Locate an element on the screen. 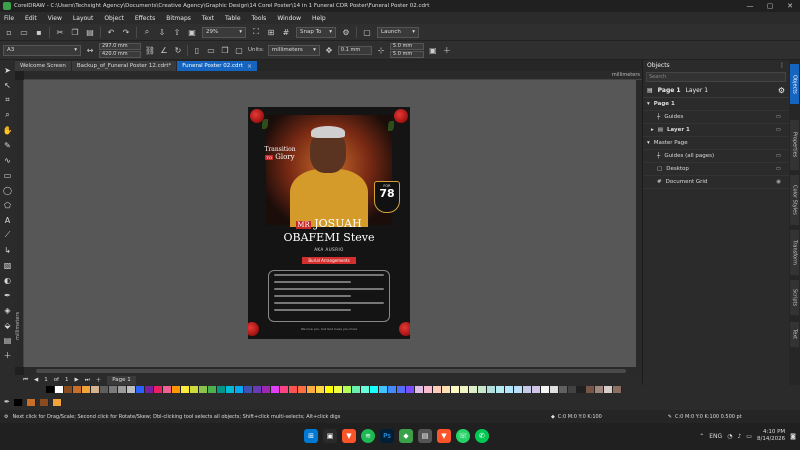  docker-tab-color-styles: Color Styles is located at coordinates (794, 200).